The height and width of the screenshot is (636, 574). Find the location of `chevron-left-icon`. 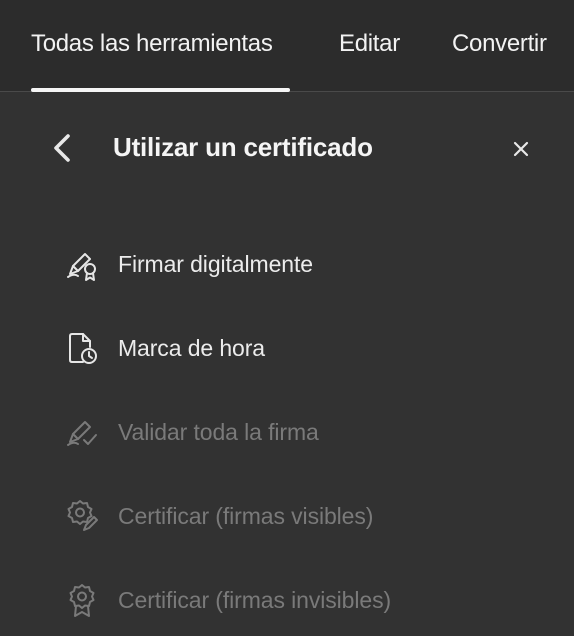

chevron-left-icon is located at coordinates (62, 148).